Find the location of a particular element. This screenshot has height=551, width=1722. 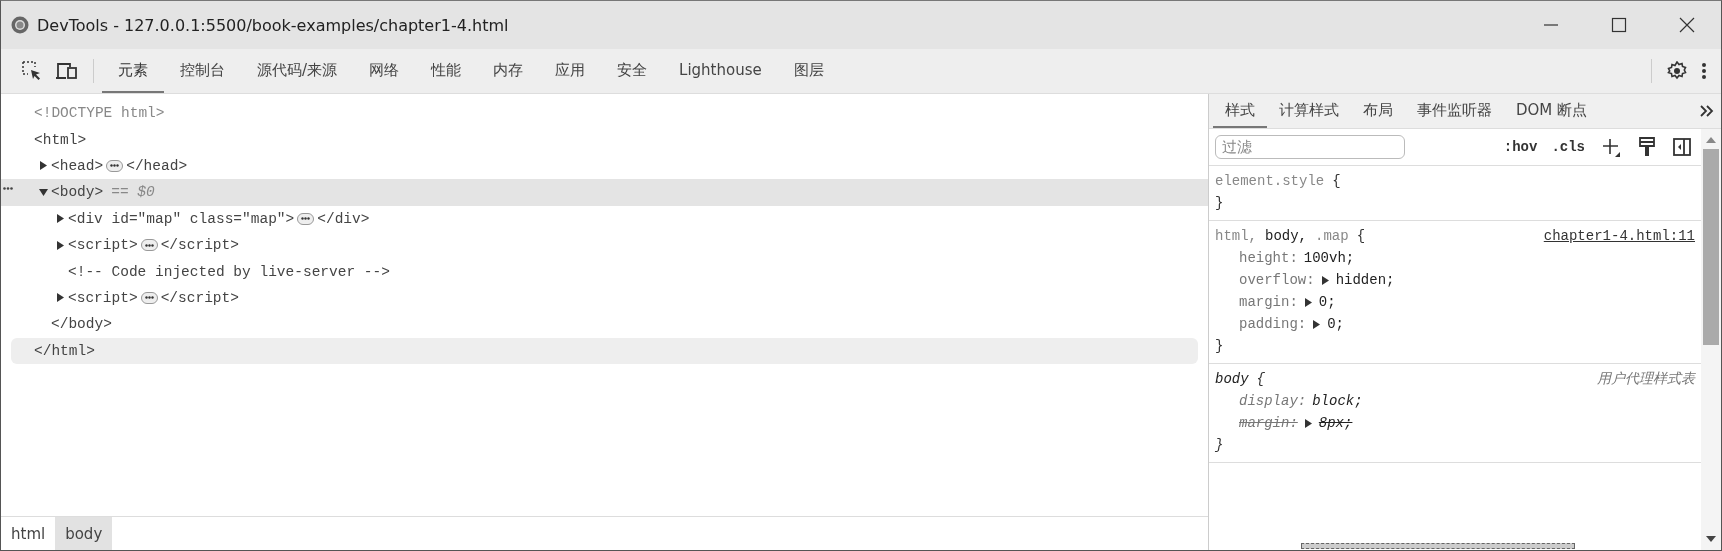

source-link: chapter1-4.html:11 is located at coordinates (1619, 236).